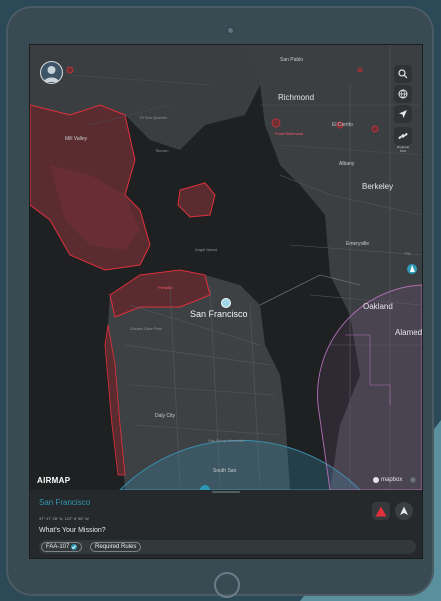 The image size is (441, 601). I want to click on locate-button, so click(403, 114).